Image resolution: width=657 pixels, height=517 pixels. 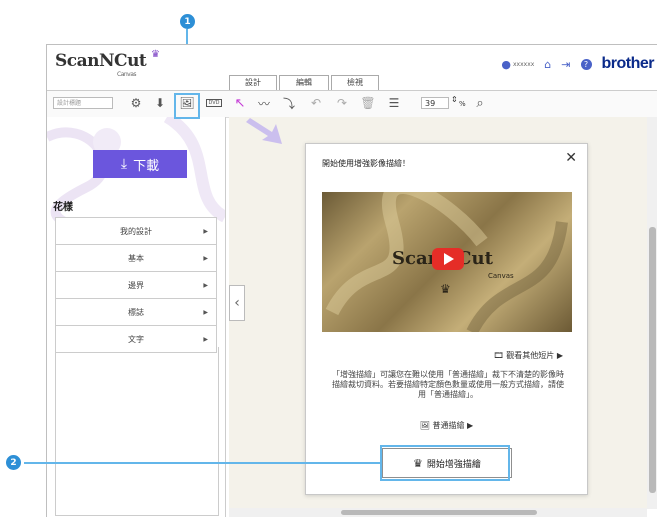 I want to click on delete-icon: 🗑, so click(x=368, y=103).